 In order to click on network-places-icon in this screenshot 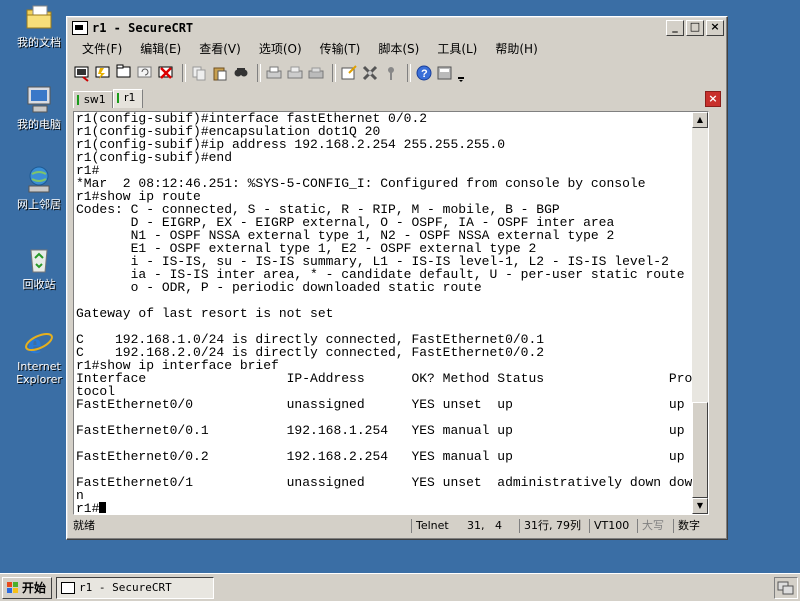, I will do `click(39, 180)`.